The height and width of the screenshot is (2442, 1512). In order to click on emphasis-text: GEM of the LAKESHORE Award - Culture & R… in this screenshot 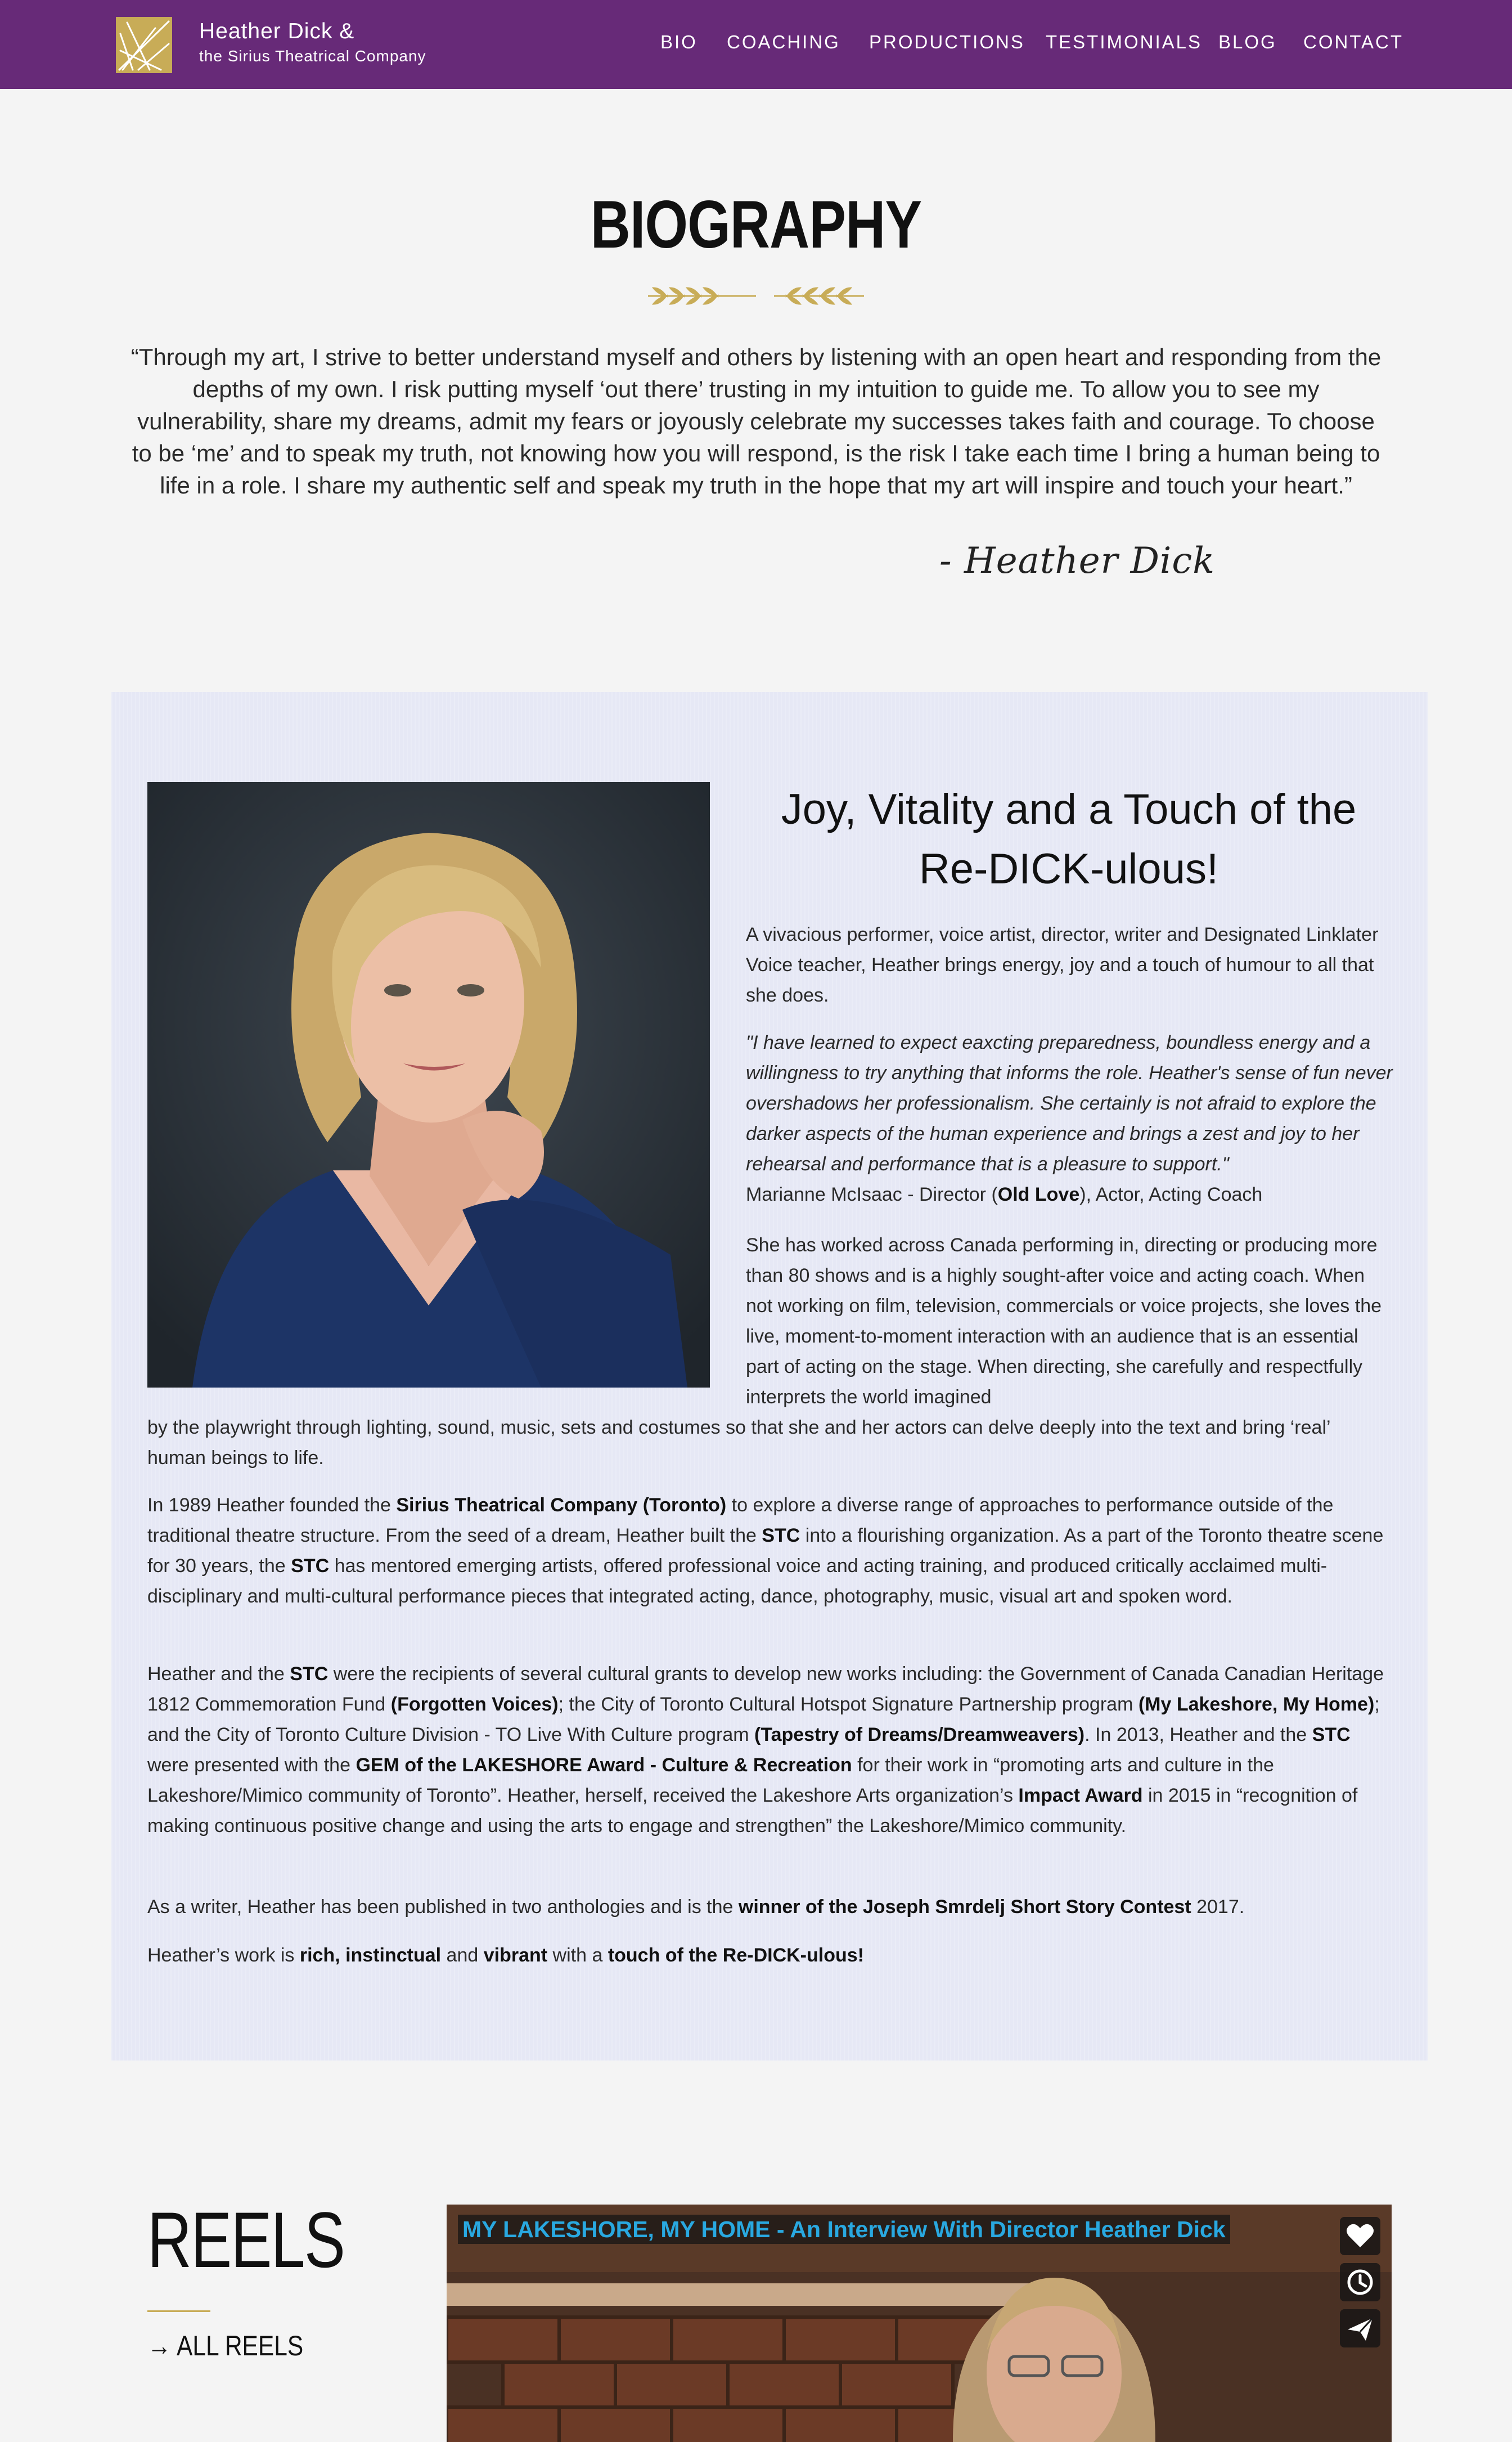, I will do `click(604, 1765)`.